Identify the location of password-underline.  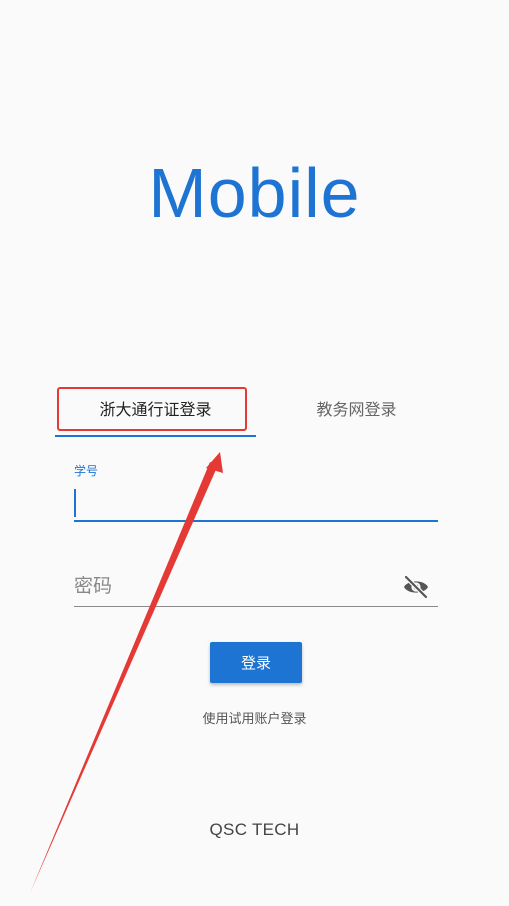
(256, 606).